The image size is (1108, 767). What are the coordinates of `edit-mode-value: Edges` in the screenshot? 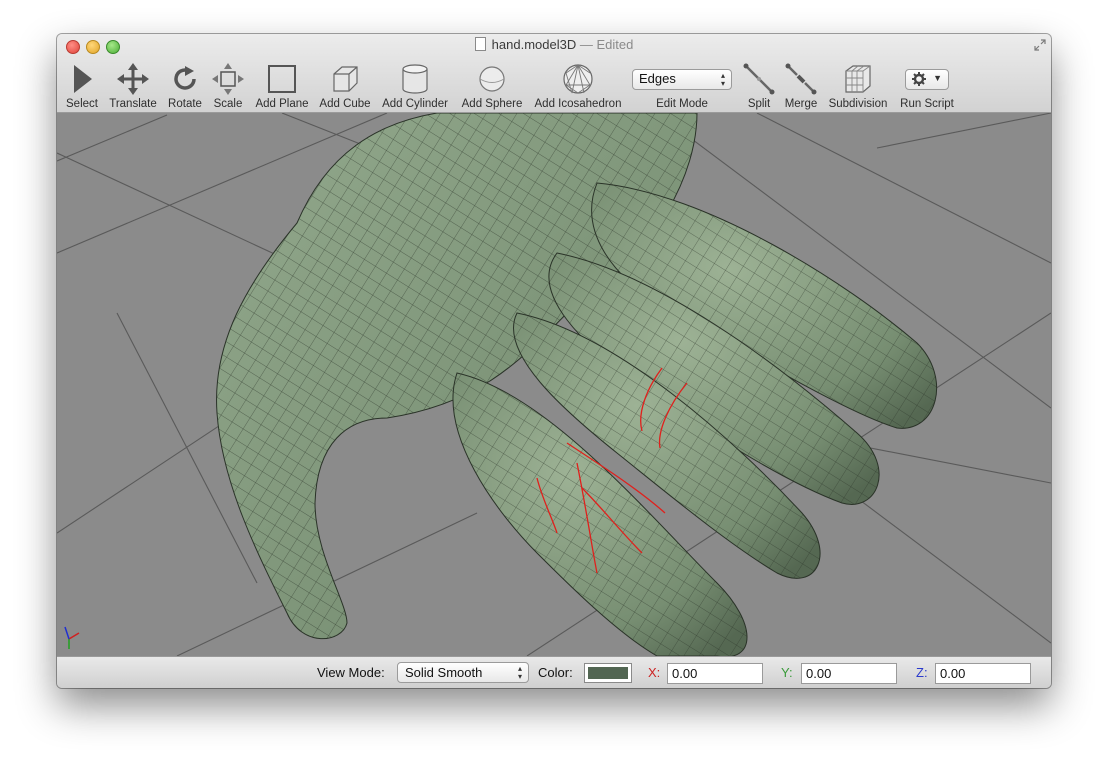 It's located at (657, 78).